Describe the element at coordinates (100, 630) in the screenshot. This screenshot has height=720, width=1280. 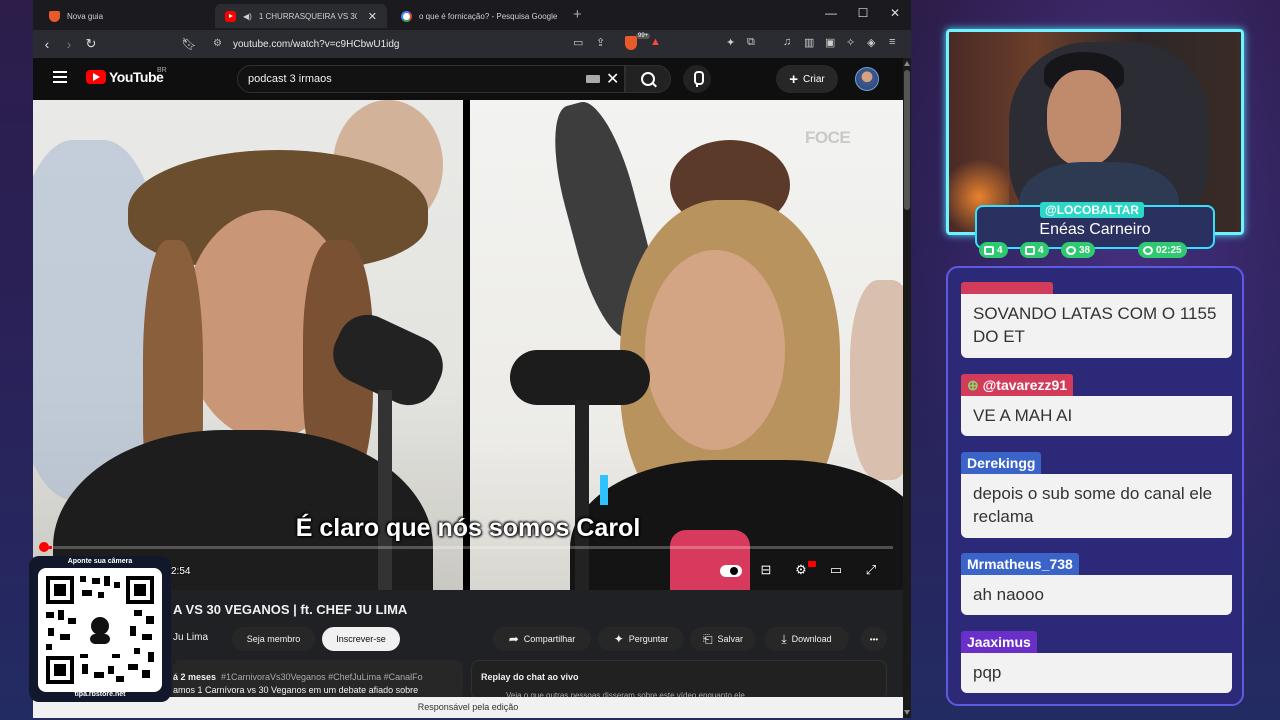
I see `qr-code-image` at that location.